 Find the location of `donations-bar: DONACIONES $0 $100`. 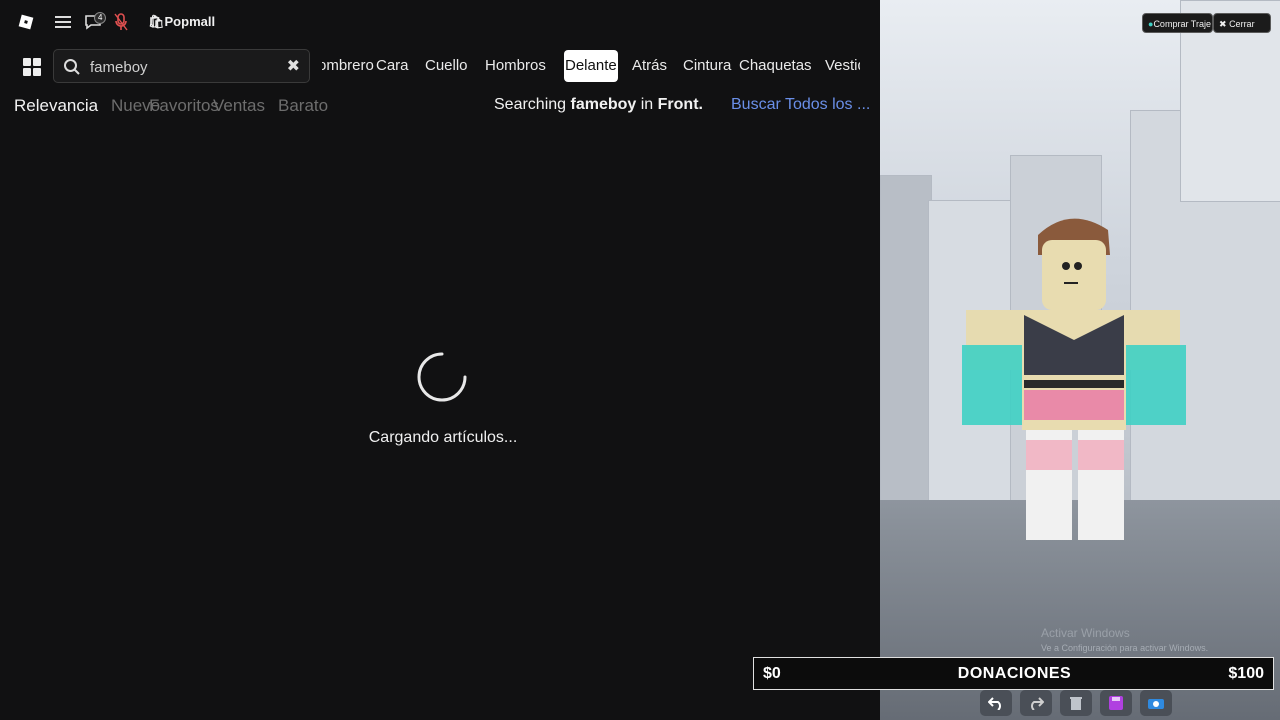

donations-bar: DONACIONES $0 $100 is located at coordinates (1013, 673).